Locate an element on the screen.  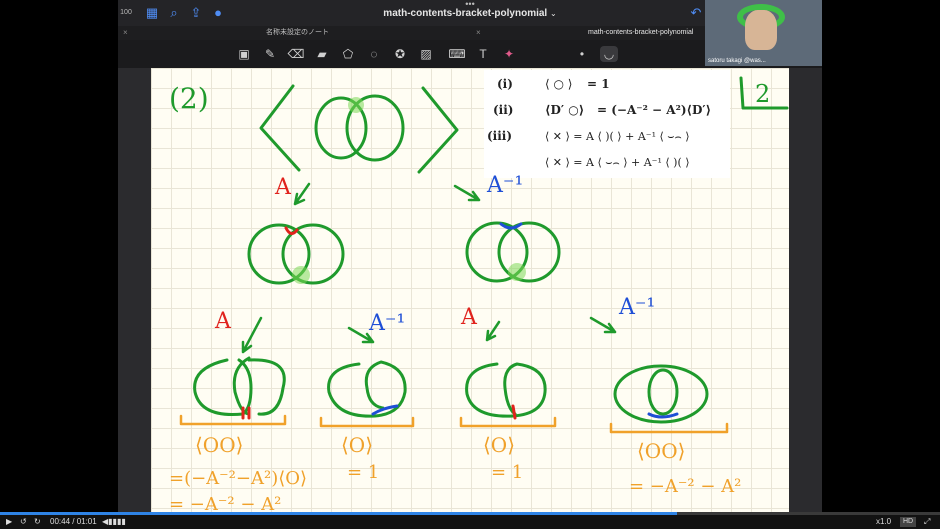
corner-label: 2 is located at coordinates (762, 94).